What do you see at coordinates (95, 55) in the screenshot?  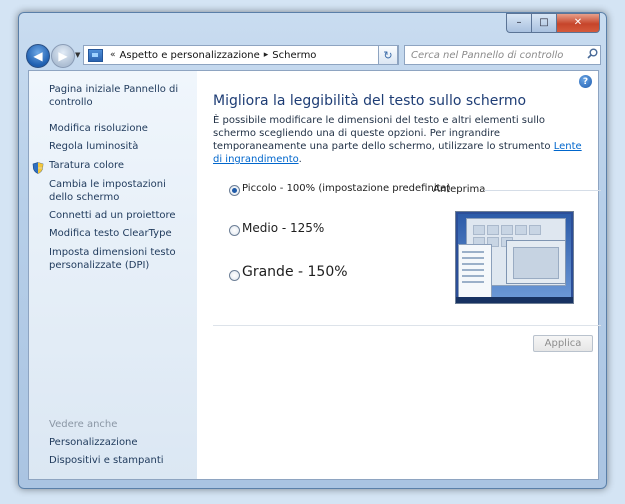 I see `control-panel-icon` at bounding box center [95, 55].